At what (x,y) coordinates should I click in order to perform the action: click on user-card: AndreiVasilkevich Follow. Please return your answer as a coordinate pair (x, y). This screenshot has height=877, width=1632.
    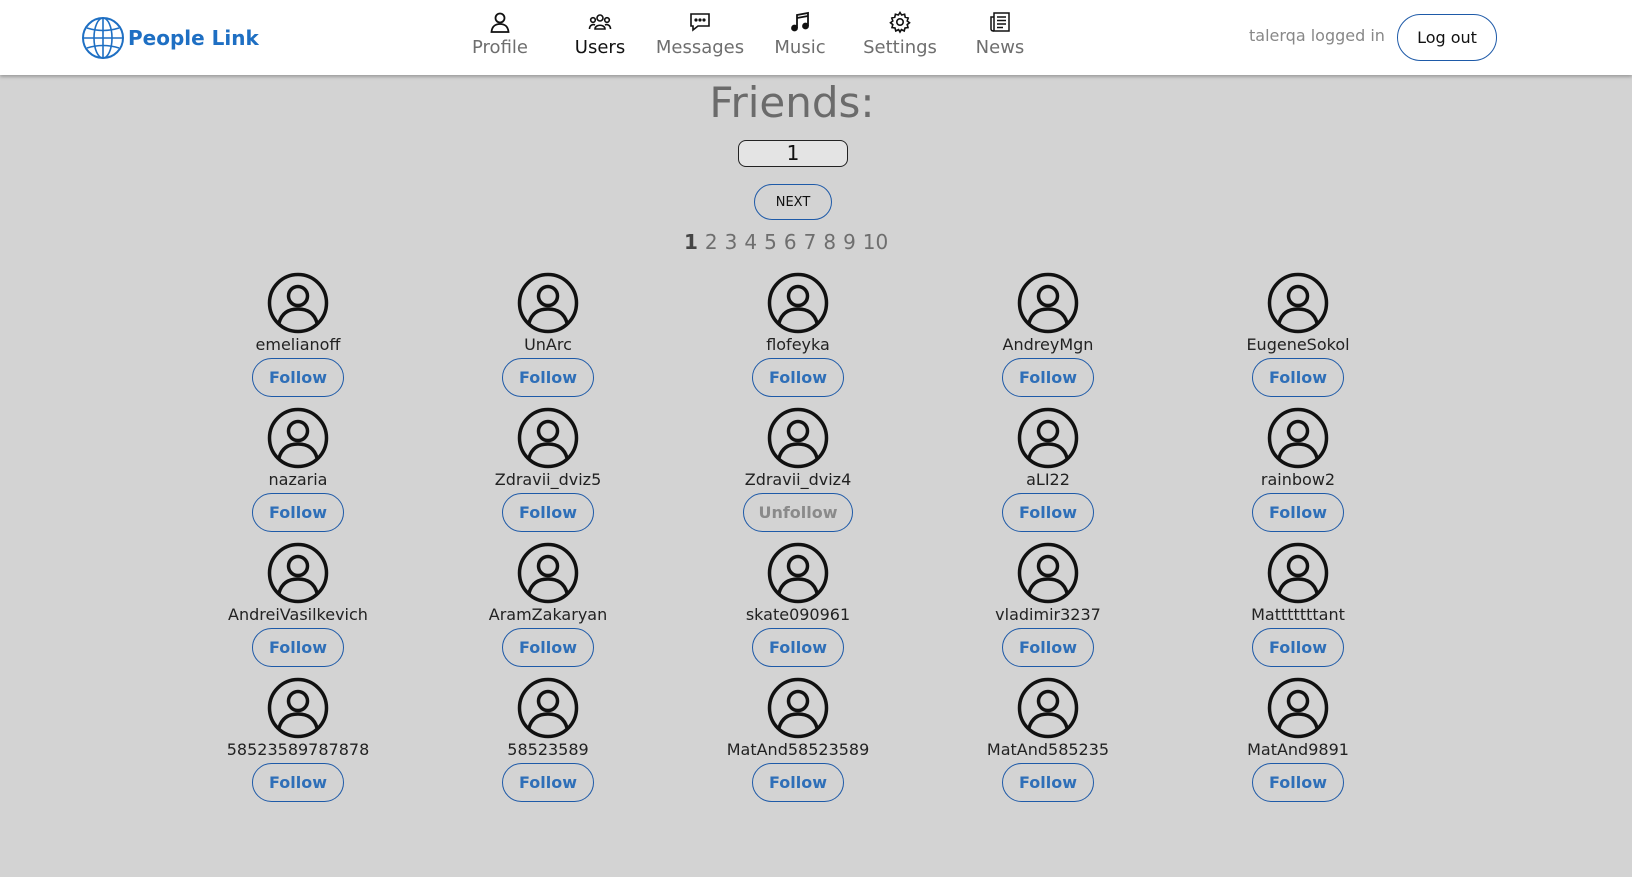
    Looking at the image, I should click on (298, 609).